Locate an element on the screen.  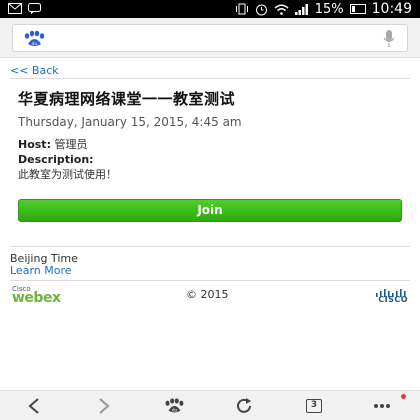
alarm-icon is located at coordinates (261, 9).